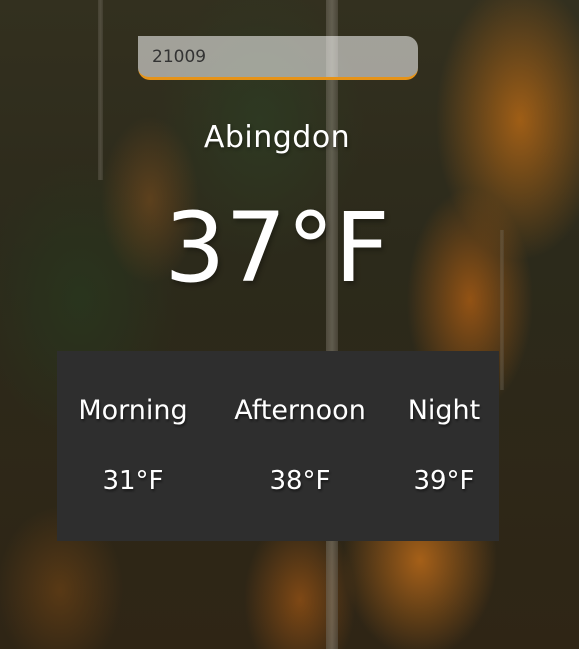  Describe the element at coordinates (133, 445) in the screenshot. I see `forecast-period-morning: Morning 31°F` at that location.